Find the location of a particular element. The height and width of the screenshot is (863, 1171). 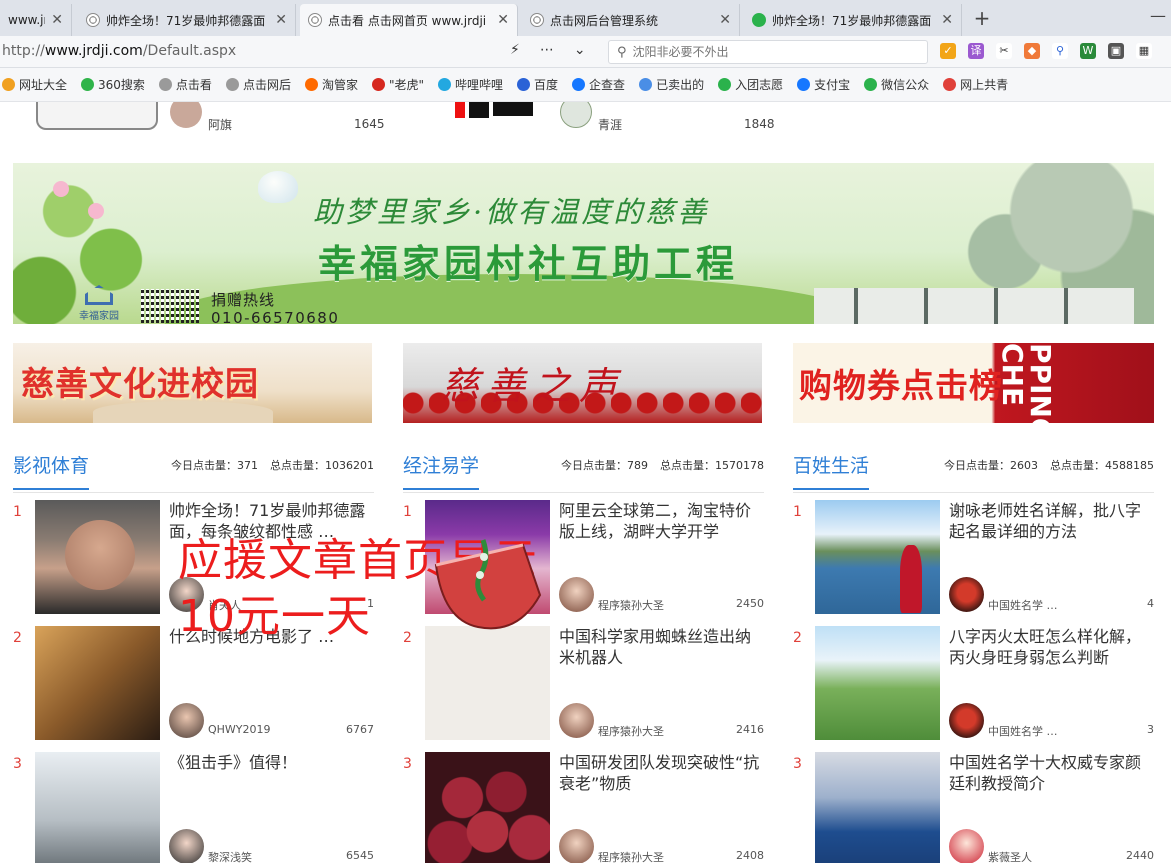

banner-charity-voice: 慈善之声 is located at coordinates (582, 383).